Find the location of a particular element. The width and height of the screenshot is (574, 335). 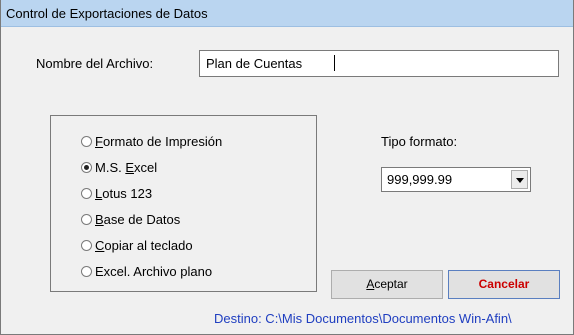

radio-button-checked-icon is located at coordinates (86, 167).